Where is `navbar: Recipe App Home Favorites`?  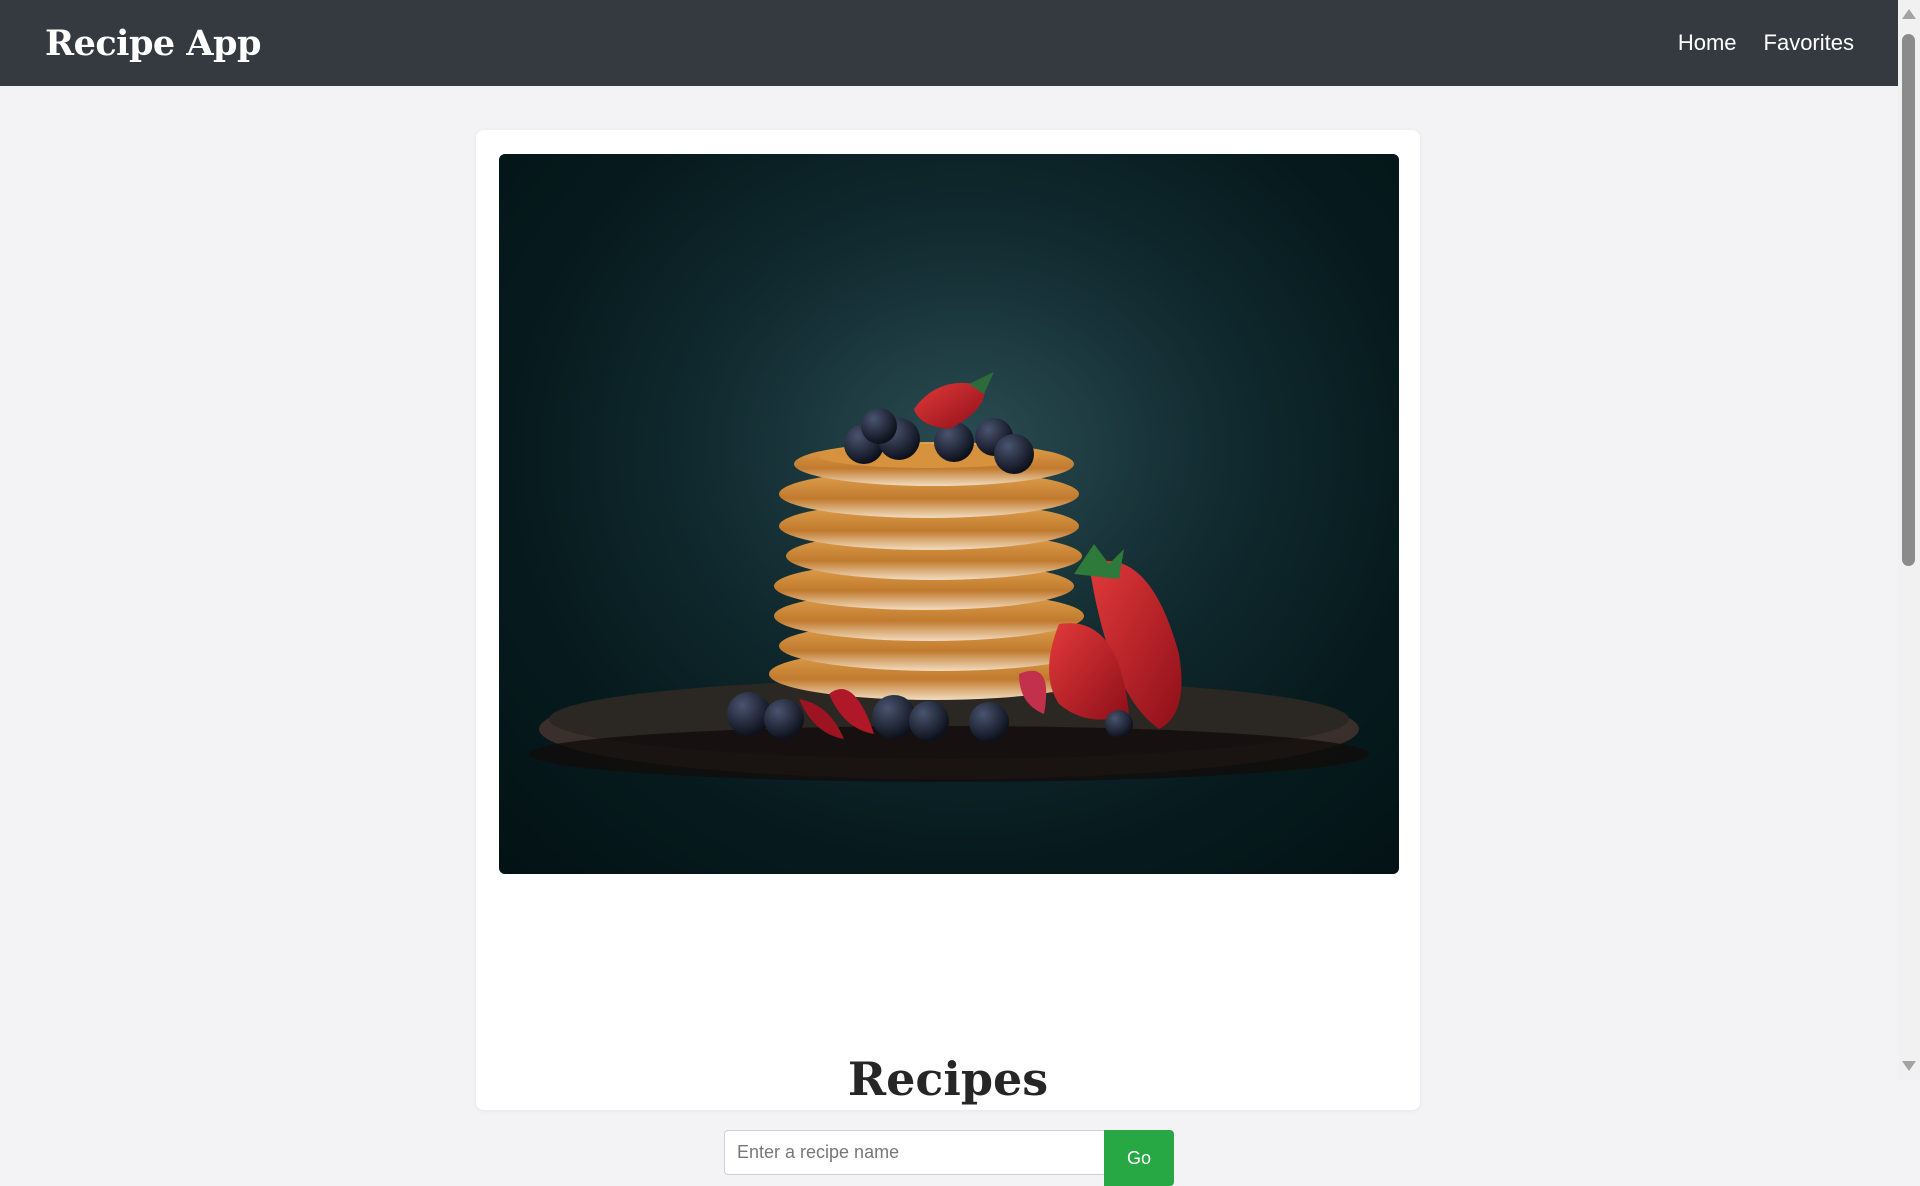
navbar: Recipe App Home Favorites is located at coordinates (949, 43).